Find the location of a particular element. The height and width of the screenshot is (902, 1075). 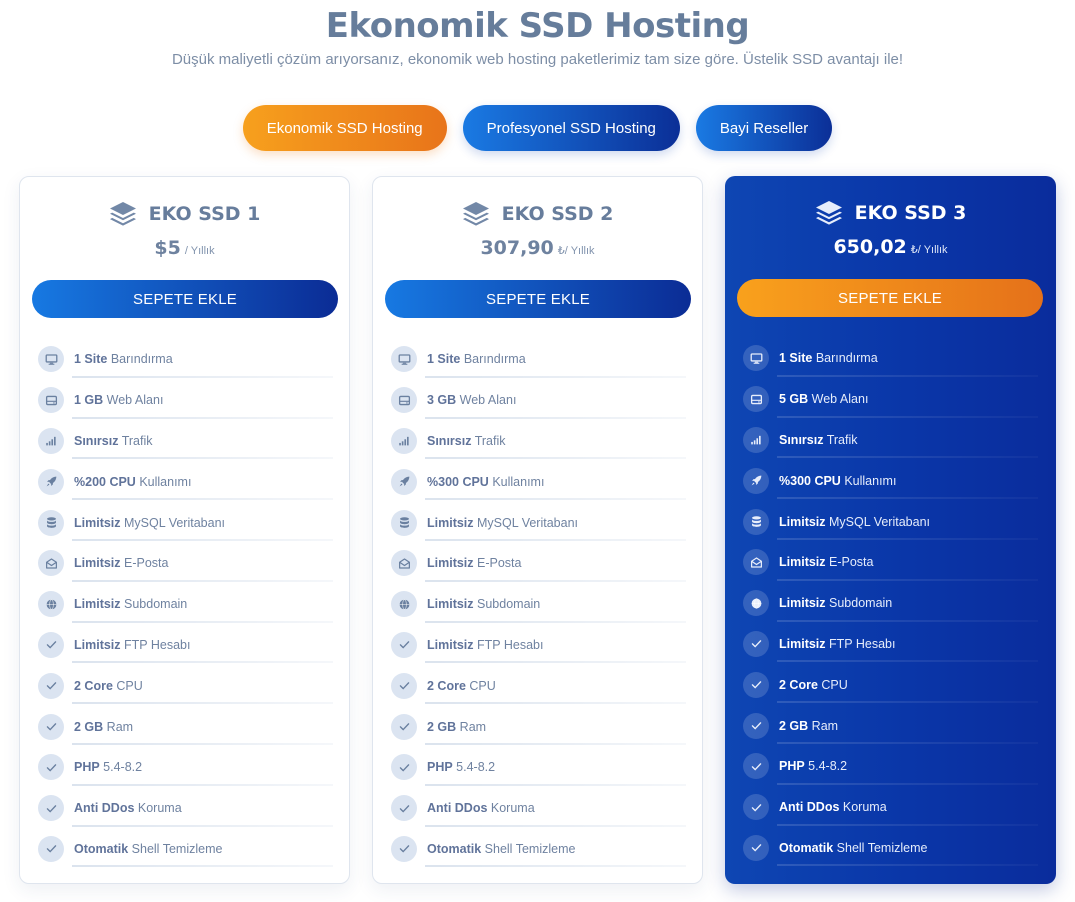

feature-item: Anti DDos Koruma is located at coordinates (185, 808).